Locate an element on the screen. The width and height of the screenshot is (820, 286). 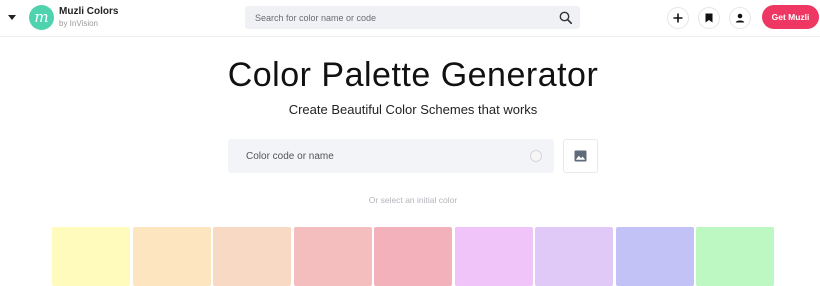
plus-icon is located at coordinates (678, 18).